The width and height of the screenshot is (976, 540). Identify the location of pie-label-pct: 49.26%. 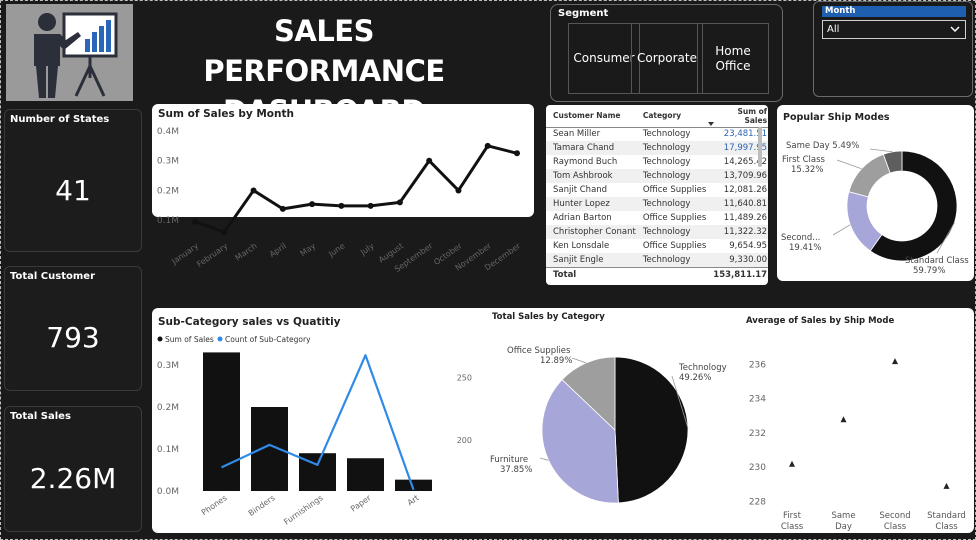
(695, 378).